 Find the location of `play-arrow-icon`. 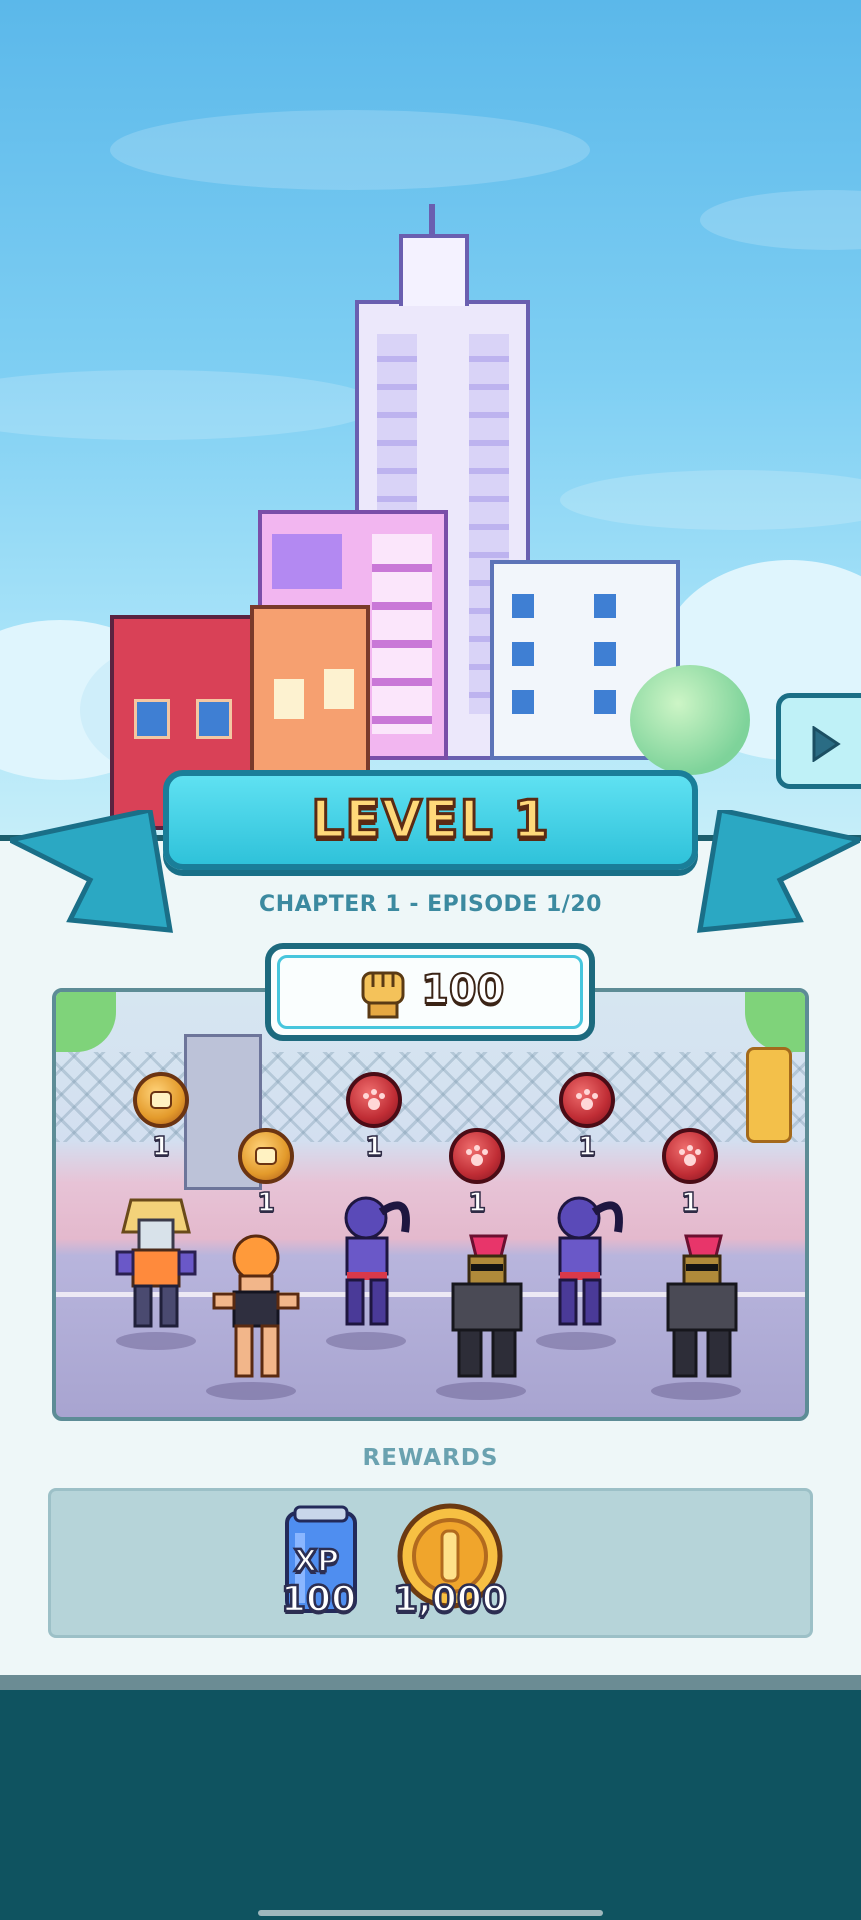

play-arrow-icon is located at coordinates (826, 744).